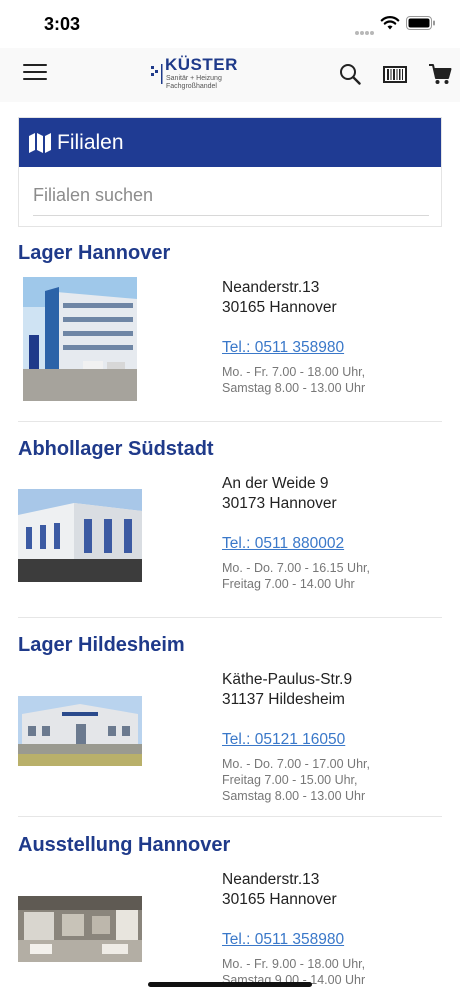  What do you see at coordinates (440, 74) in the screenshot?
I see `shopping-cart-icon` at bounding box center [440, 74].